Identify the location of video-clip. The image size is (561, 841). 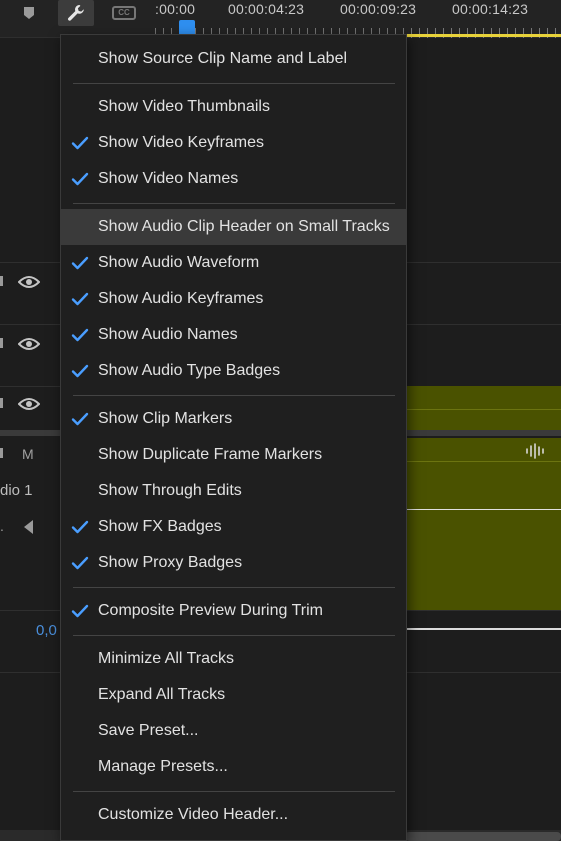
(483, 408).